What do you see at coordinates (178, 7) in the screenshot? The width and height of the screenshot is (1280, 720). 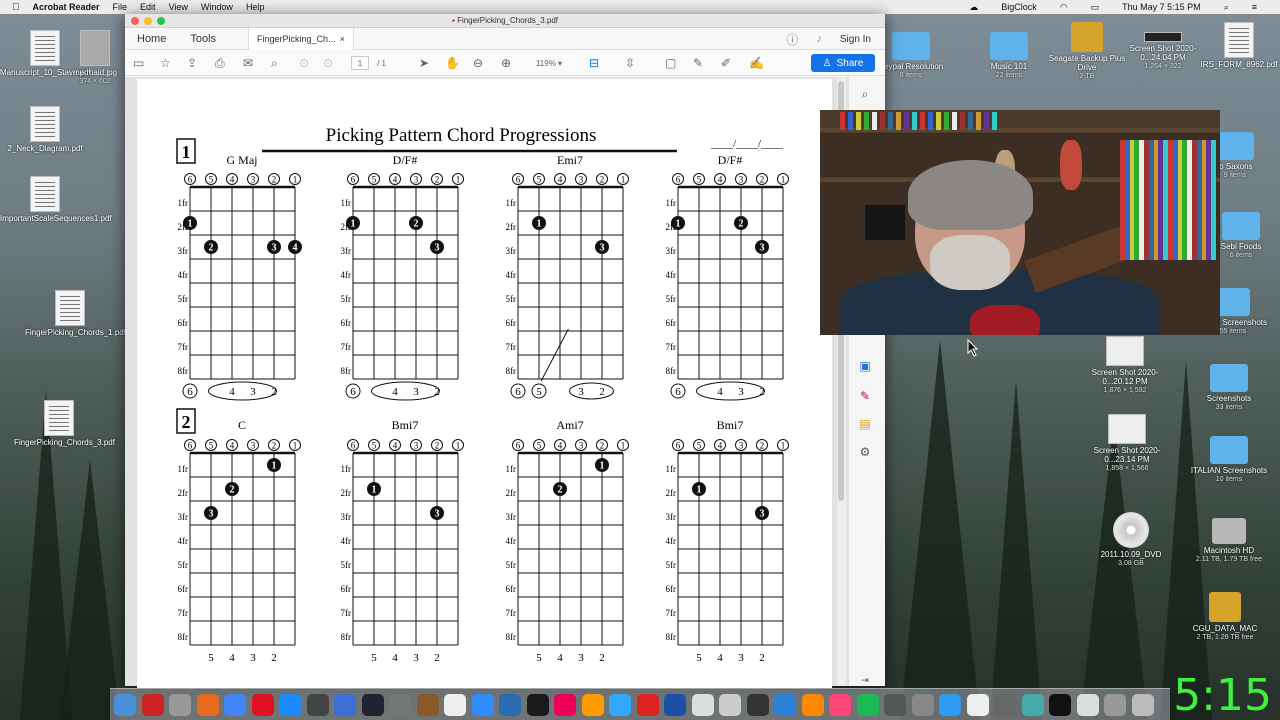 I see `menu-view: View` at bounding box center [178, 7].